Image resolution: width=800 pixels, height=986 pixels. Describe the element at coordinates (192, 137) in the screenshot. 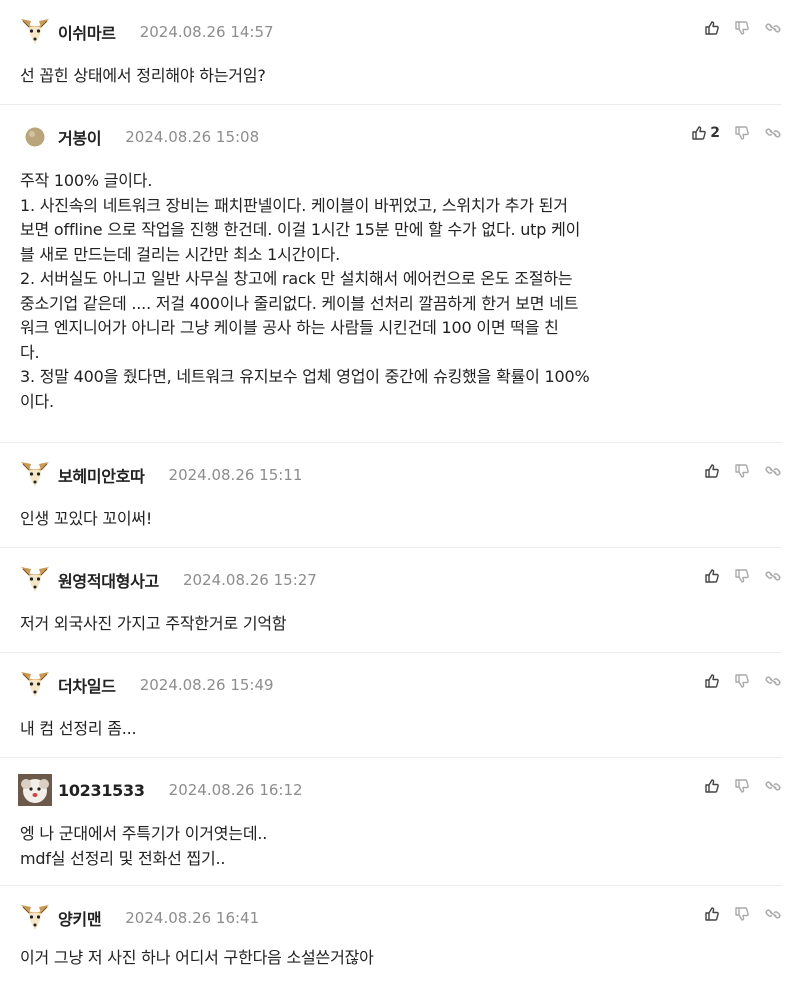

I see `comment-date: 2024.08.26 15:08` at that location.